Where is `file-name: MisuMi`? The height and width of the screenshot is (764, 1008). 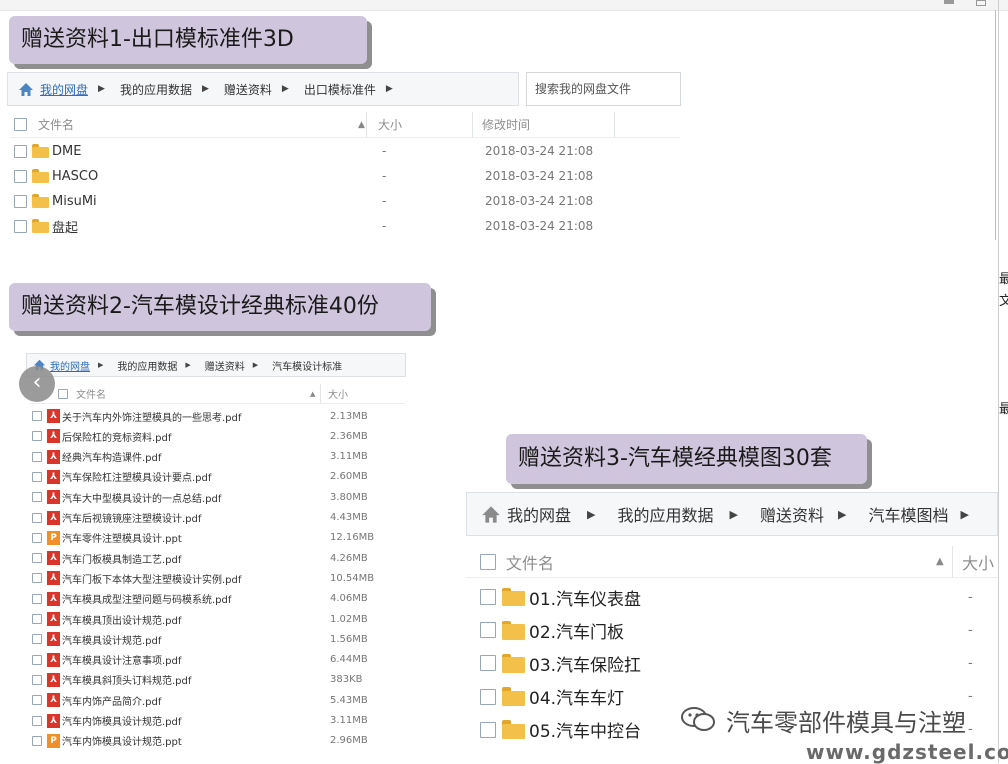
file-name: MisuMi is located at coordinates (74, 201).